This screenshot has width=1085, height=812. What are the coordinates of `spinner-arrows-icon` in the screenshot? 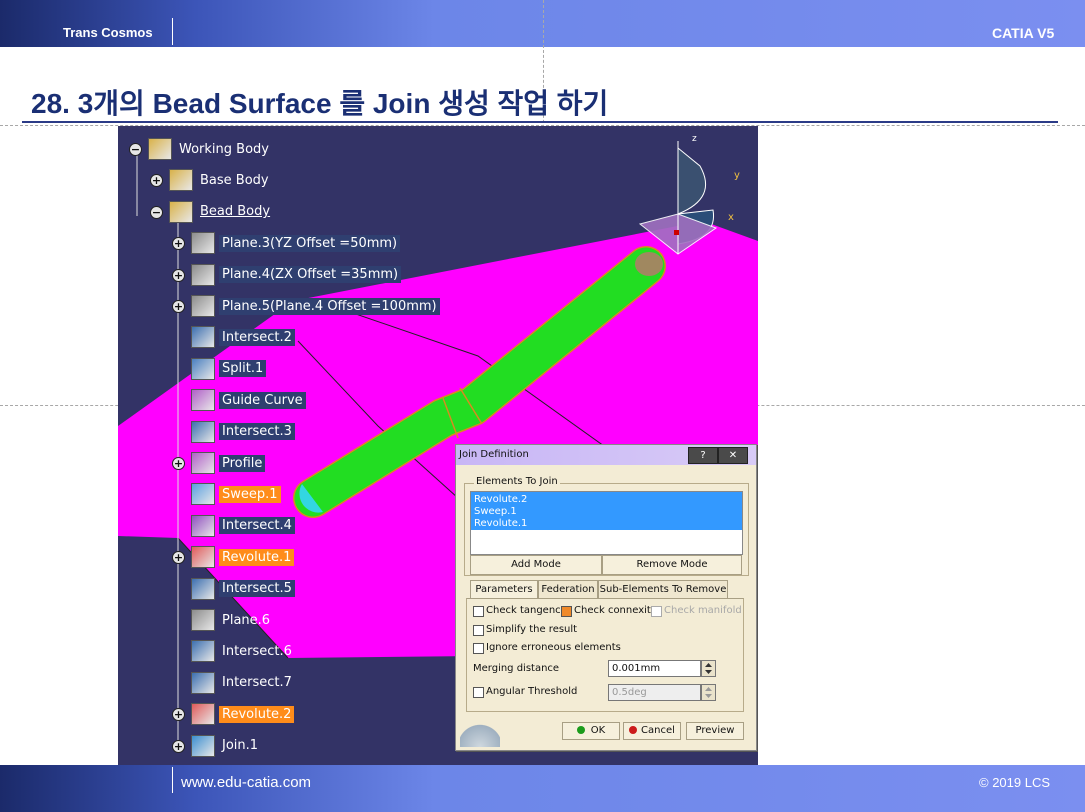 It's located at (708, 668).